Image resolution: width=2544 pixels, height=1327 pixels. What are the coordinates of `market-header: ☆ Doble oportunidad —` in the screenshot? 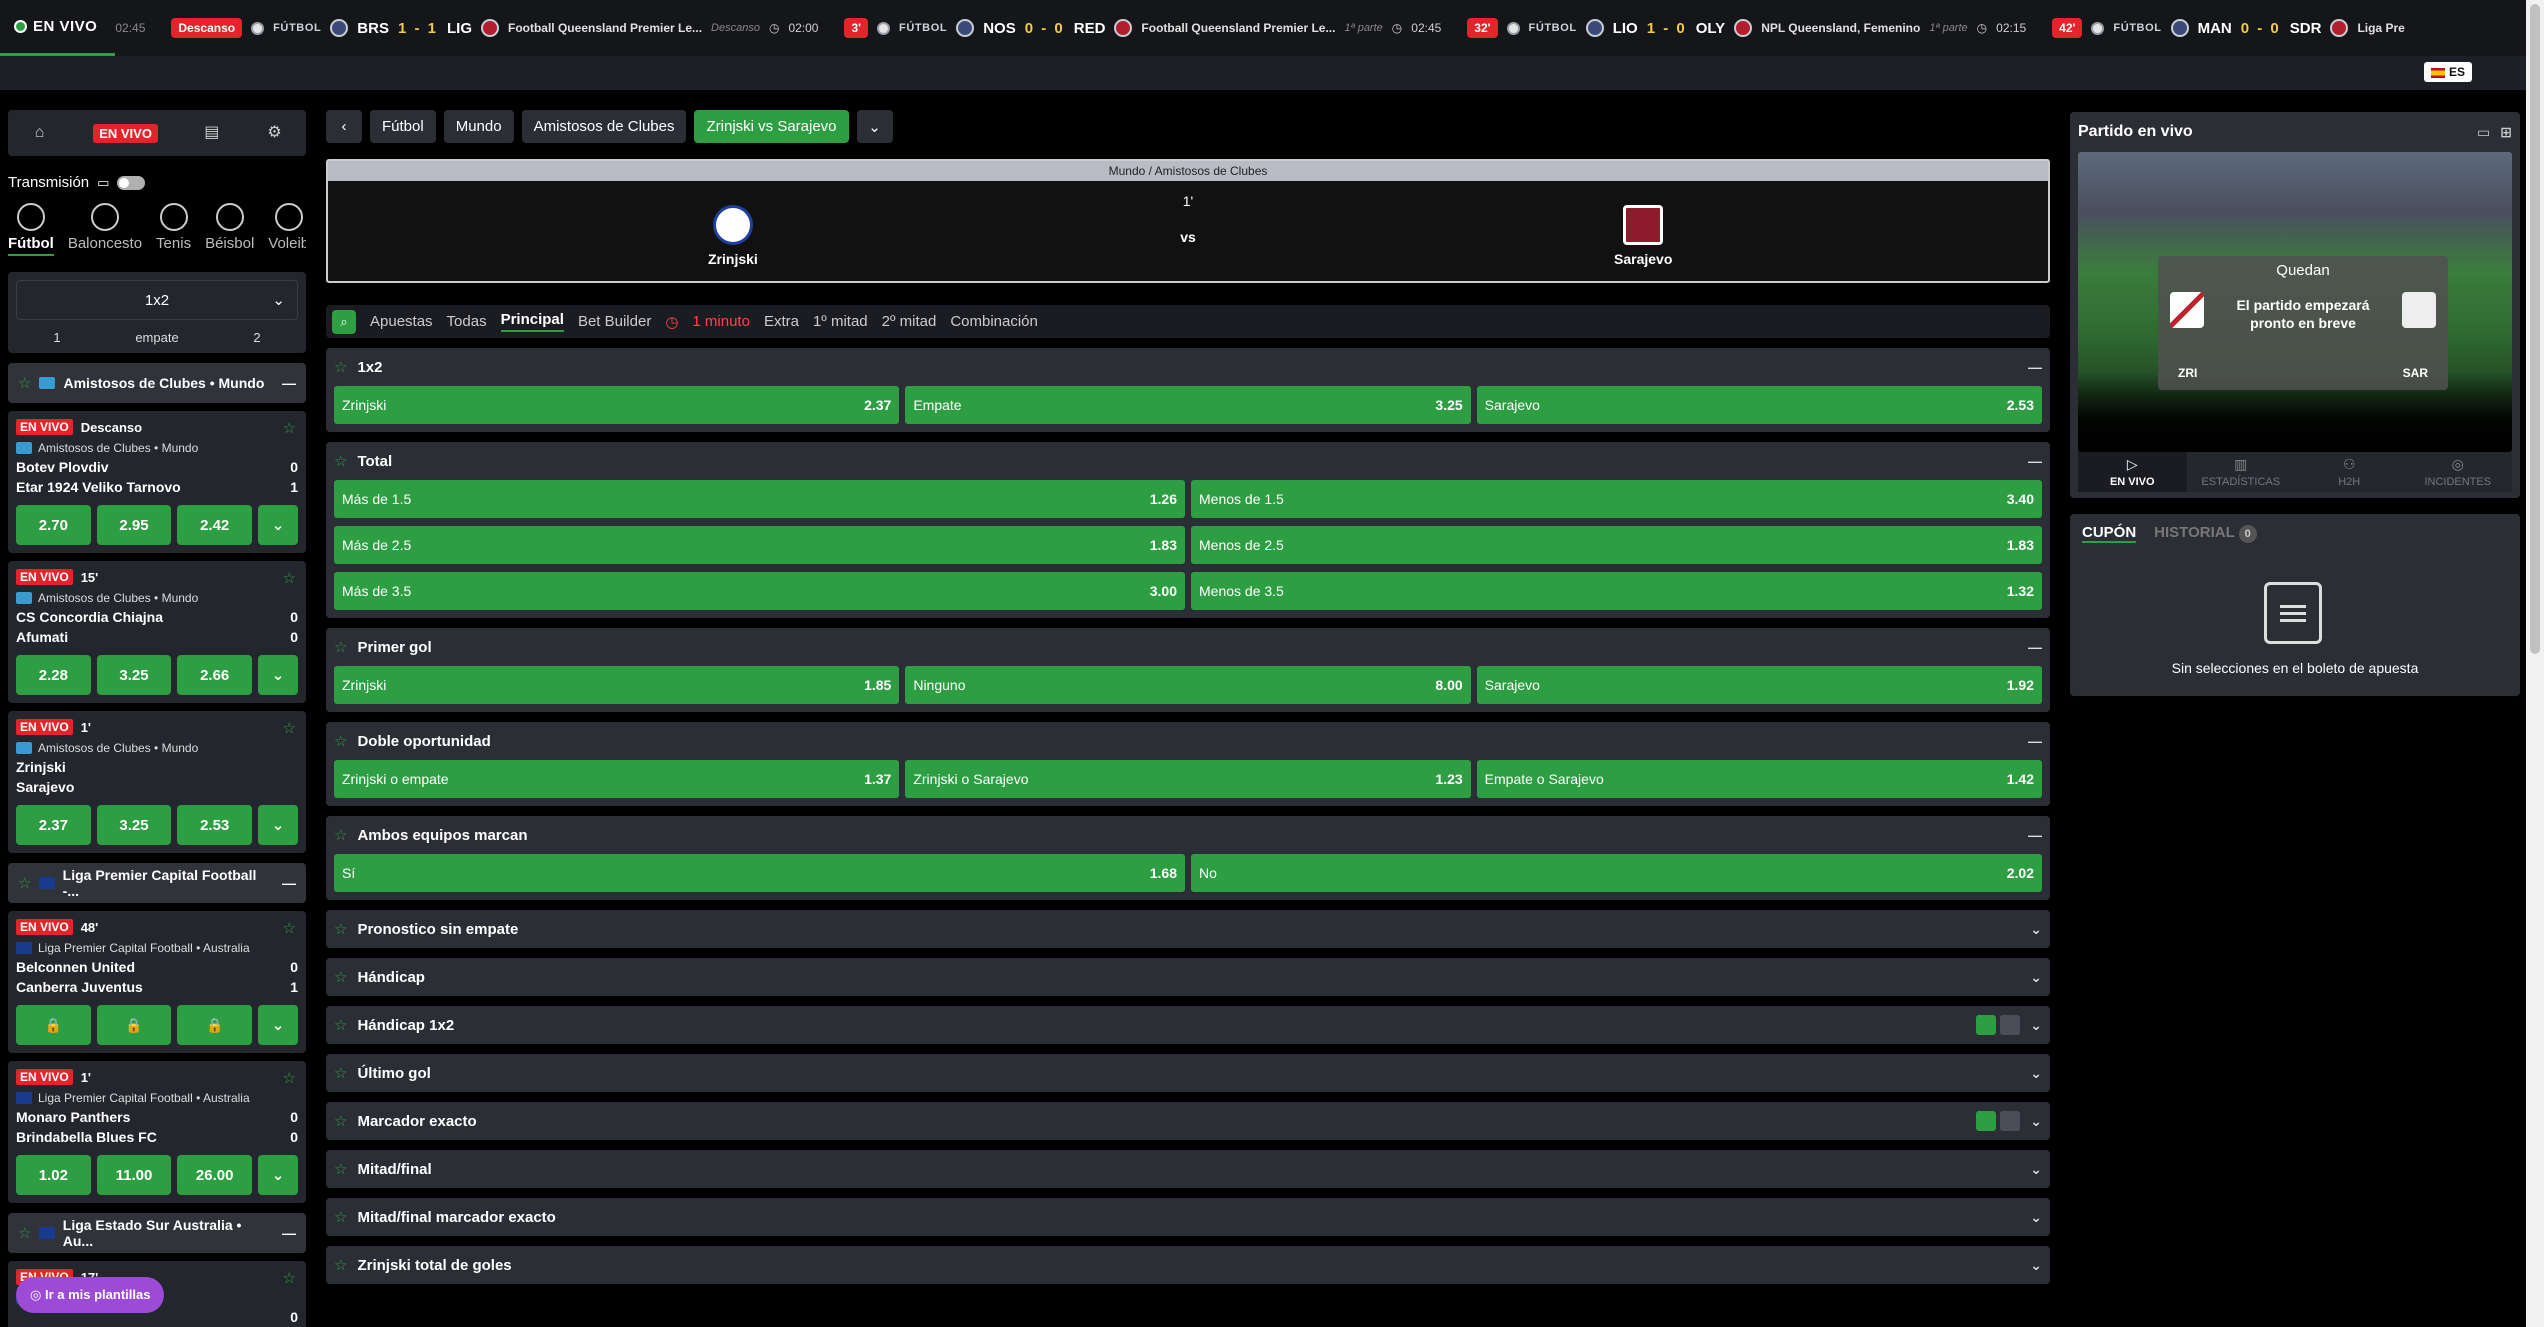 It's located at (1188, 741).